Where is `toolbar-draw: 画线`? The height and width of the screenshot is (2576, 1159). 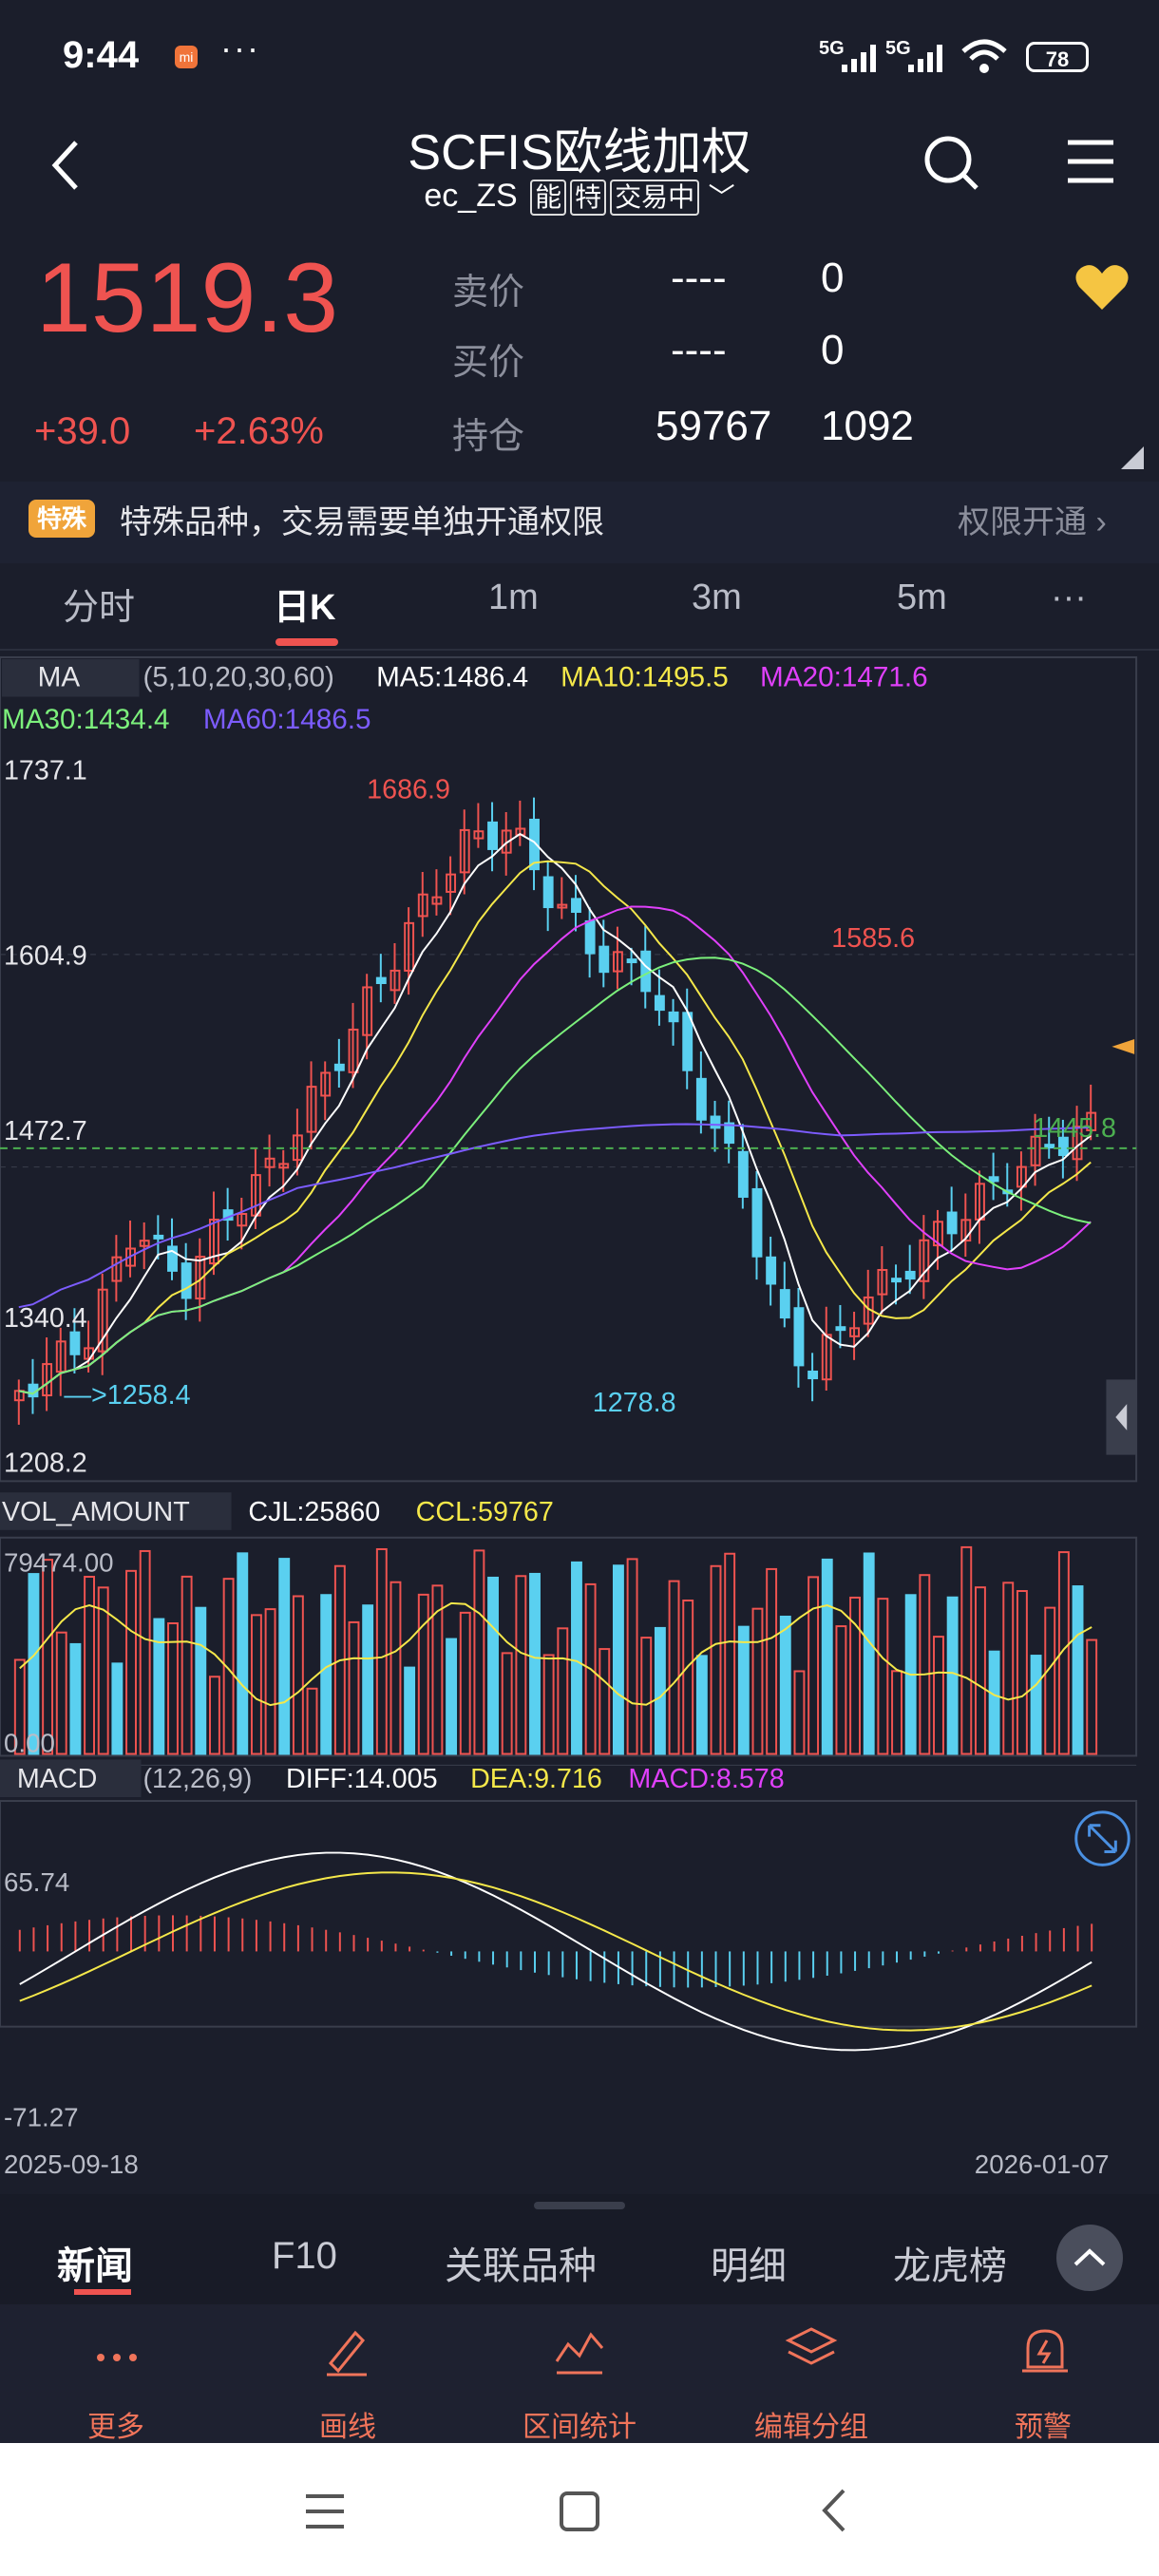
toolbar-draw: 画线 is located at coordinates (348, 2424).